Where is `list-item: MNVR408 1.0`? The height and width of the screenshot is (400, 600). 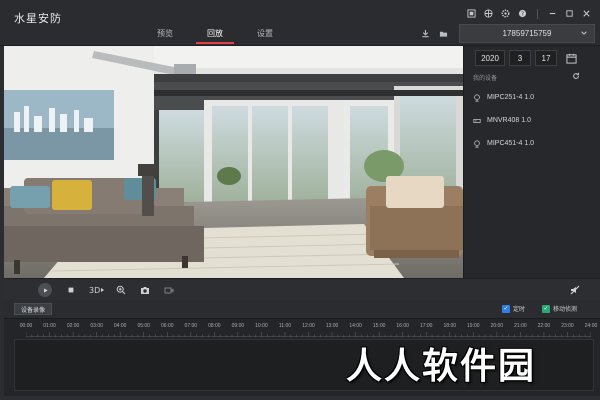 list-item: MNVR408 1.0 is located at coordinates (533, 120).